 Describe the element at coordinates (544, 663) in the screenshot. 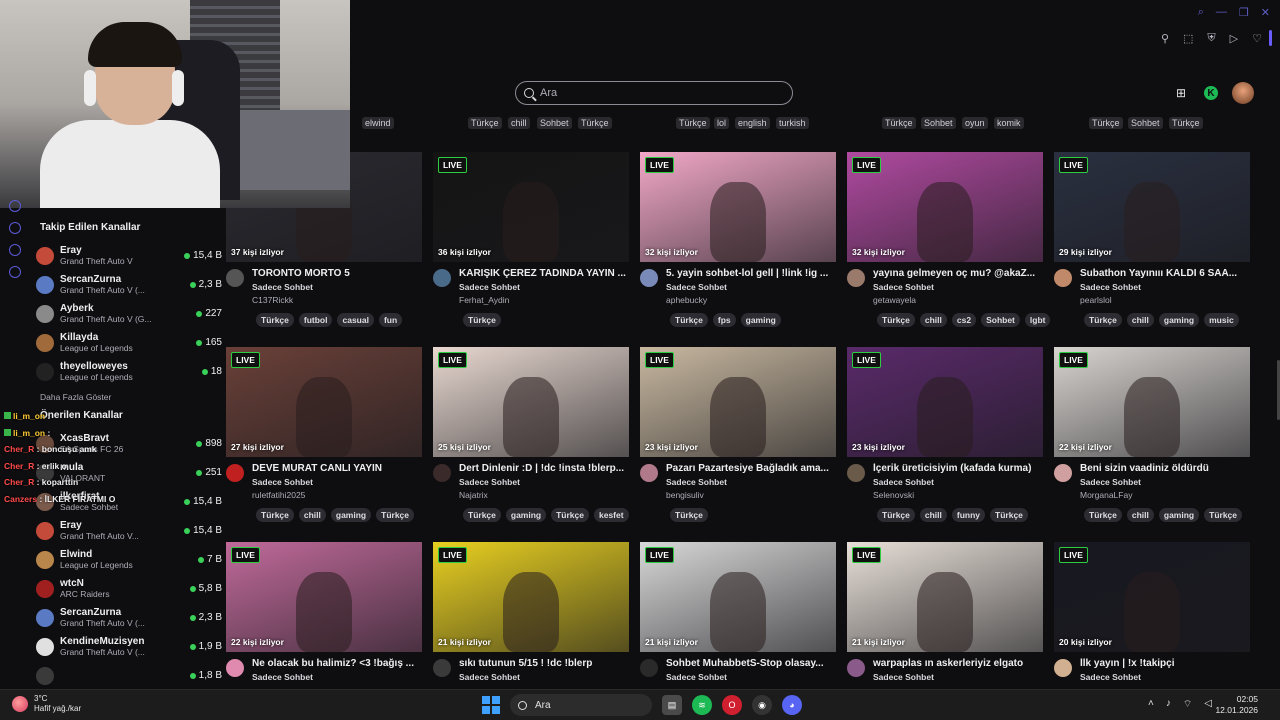

I see `stream-title: sıkı tutunun 5/15 ! !dc !blerp` at that location.